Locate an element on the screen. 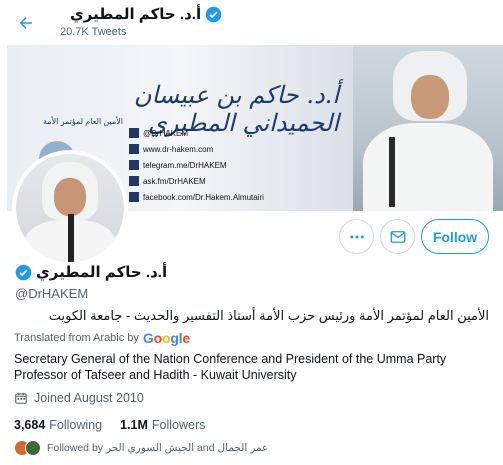 This screenshot has width=503, height=465. following-link: 3,684 Following is located at coordinates (58, 425).